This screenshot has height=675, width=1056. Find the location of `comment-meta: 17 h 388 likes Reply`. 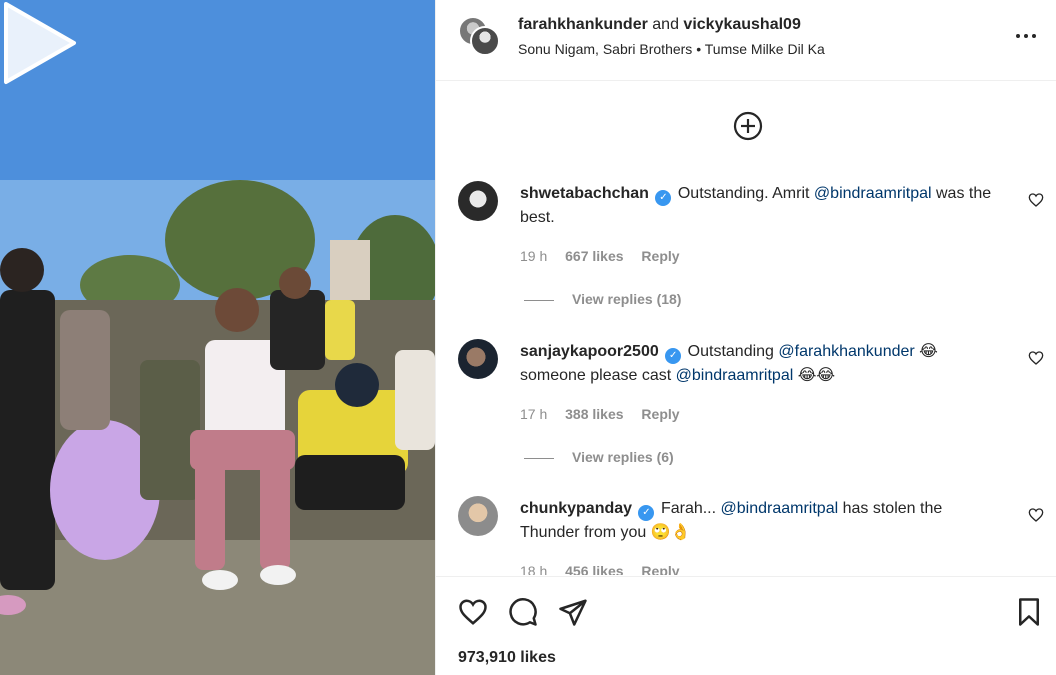

comment-meta: 17 h 388 likes Reply is located at coordinates (607, 414).